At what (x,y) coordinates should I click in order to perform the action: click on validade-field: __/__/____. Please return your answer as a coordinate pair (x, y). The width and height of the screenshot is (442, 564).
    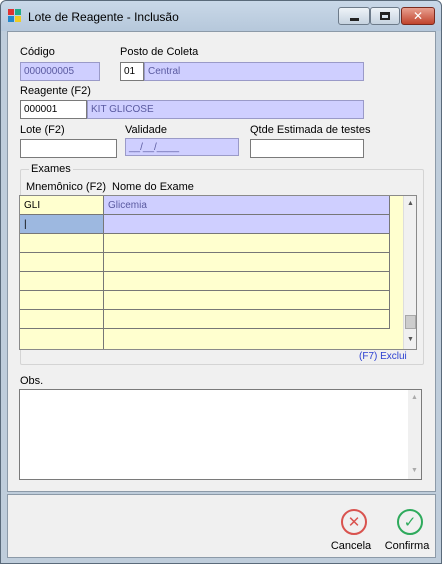
    Looking at the image, I should click on (182, 147).